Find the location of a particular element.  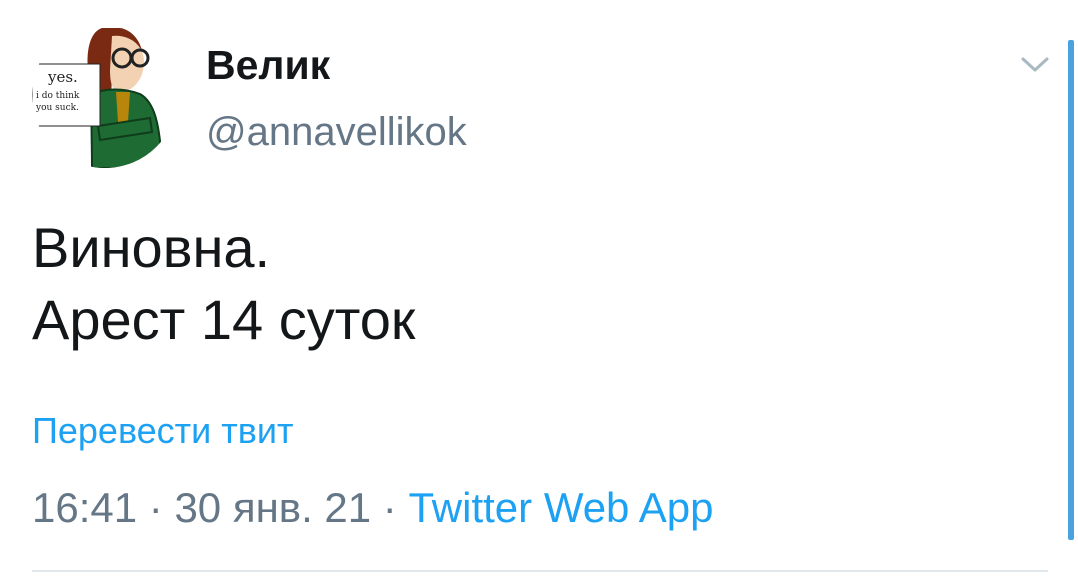

tweet-source-link: Twitter Web App is located at coordinates (560, 507).